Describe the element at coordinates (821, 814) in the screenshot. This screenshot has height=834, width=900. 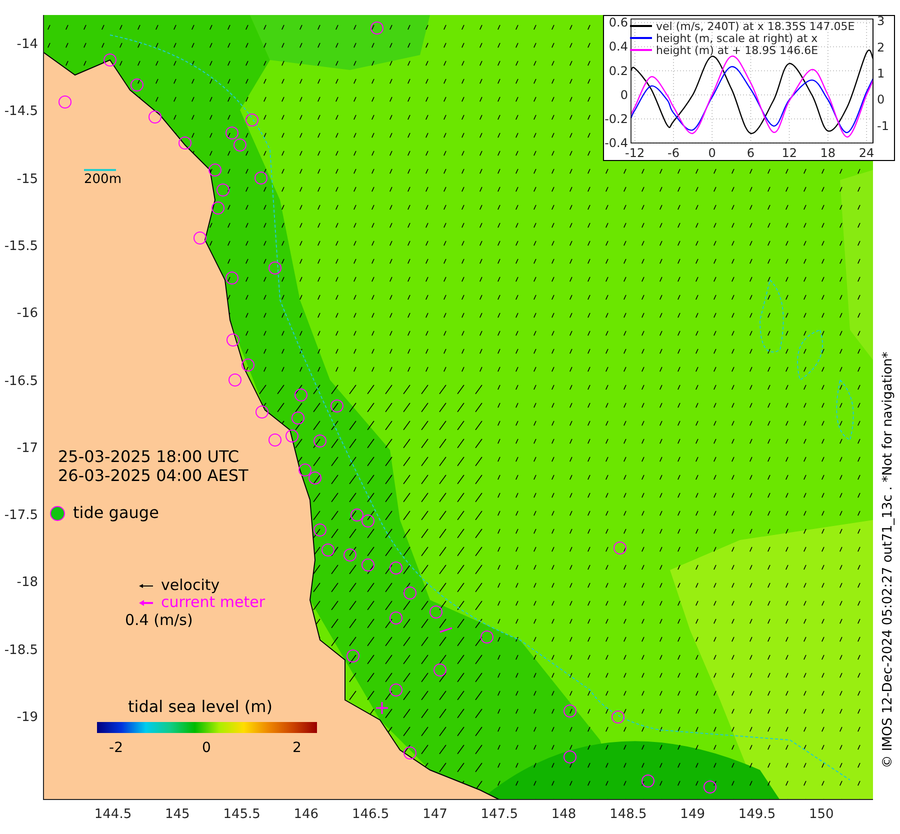
I see `longitude-tick-label: 150` at that location.